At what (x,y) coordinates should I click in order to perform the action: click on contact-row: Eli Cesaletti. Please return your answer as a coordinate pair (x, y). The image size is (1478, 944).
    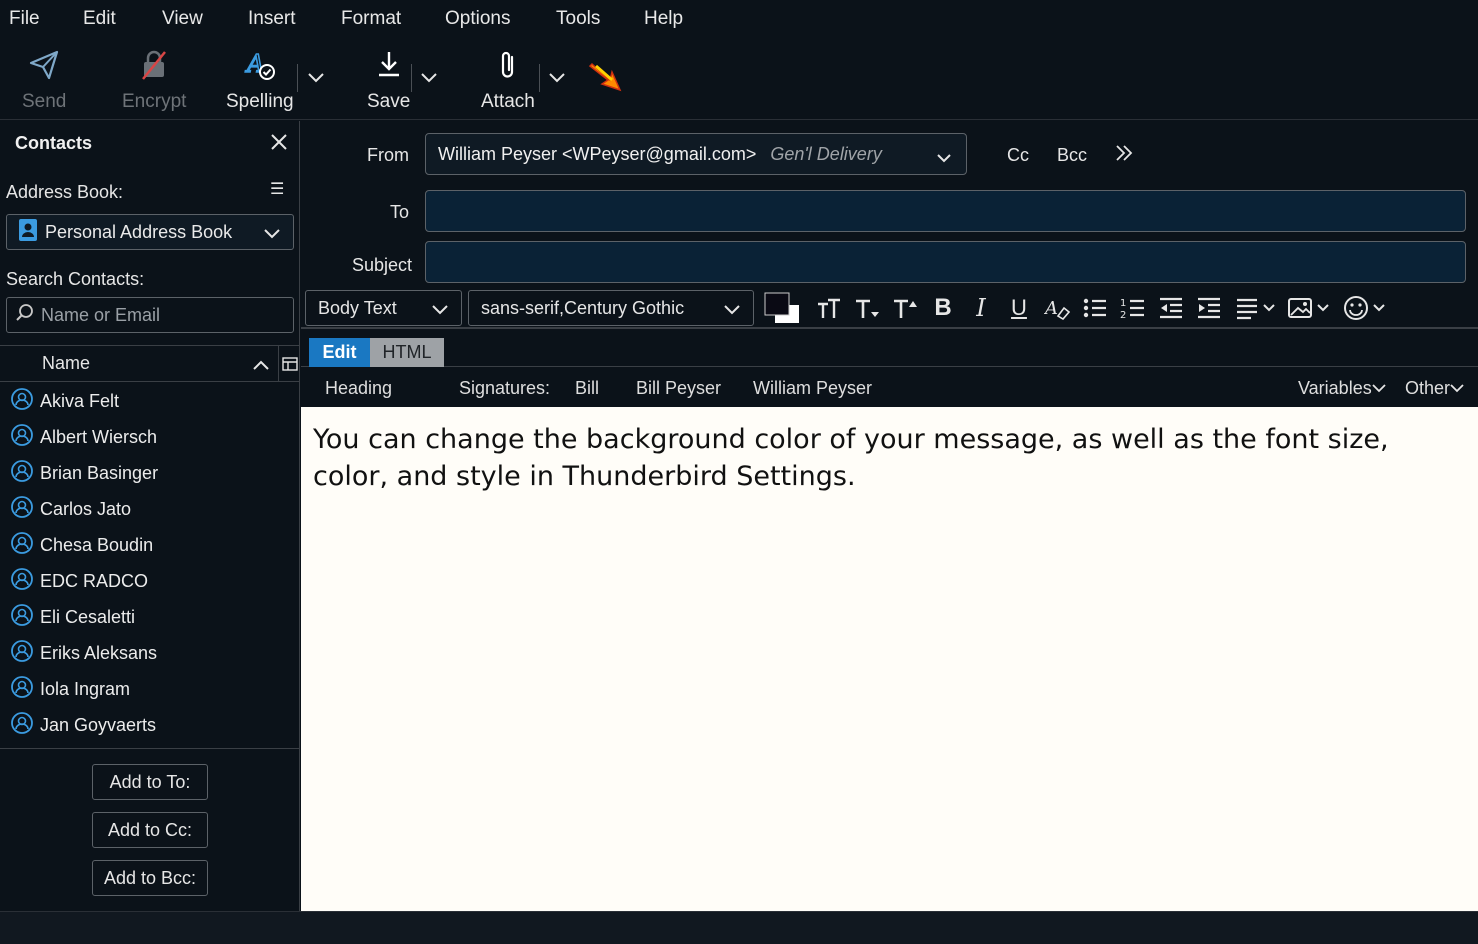
    Looking at the image, I should click on (150, 617).